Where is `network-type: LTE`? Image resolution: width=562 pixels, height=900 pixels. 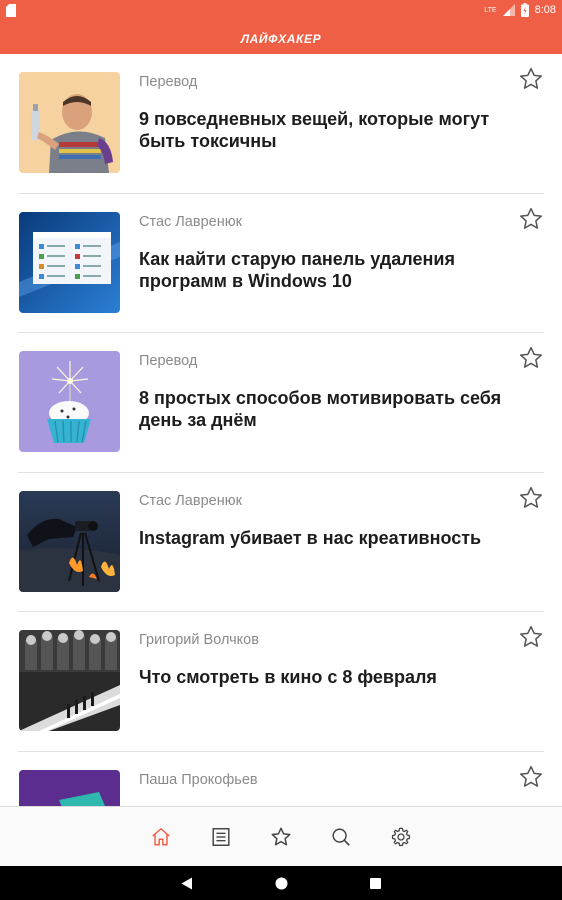 network-type: LTE is located at coordinates (490, 10).